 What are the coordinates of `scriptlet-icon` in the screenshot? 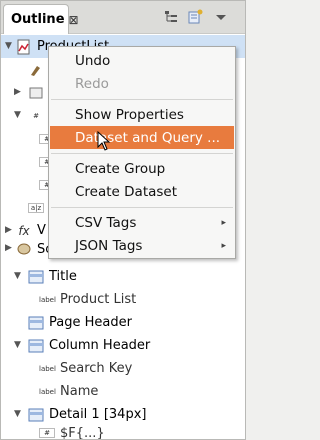 It's located at (24, 249).